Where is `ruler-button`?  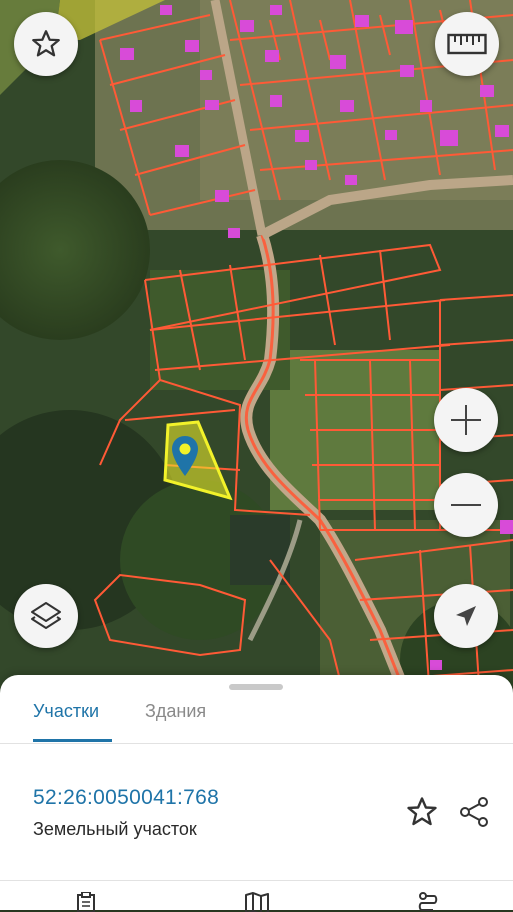 ruler-button is located at coordinates (467, 44).